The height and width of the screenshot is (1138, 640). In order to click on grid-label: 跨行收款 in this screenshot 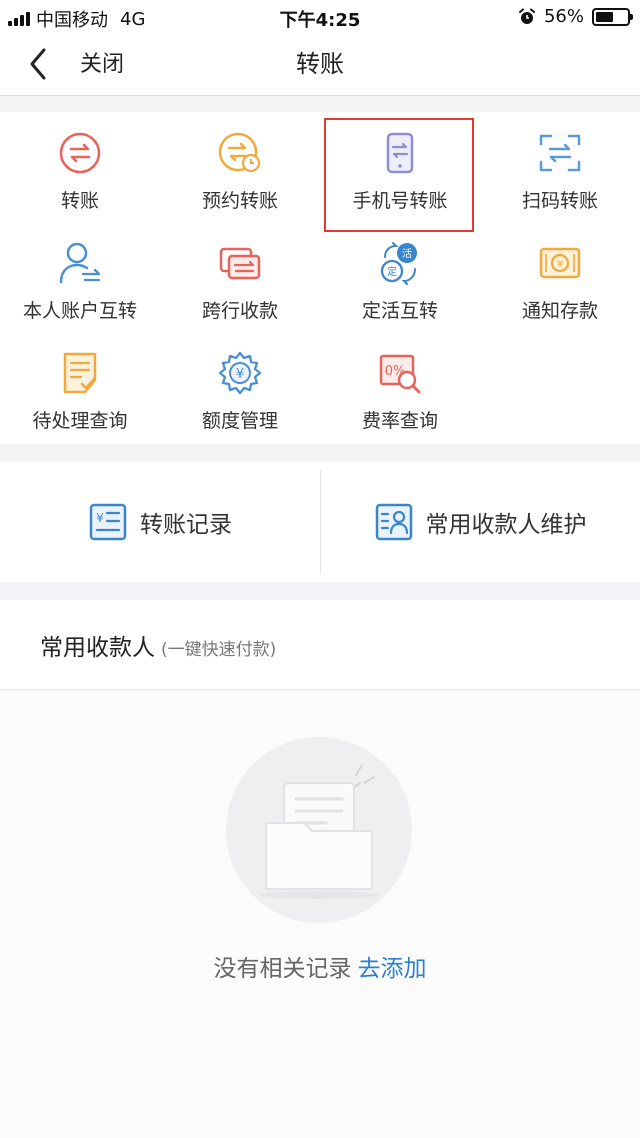, I will do `click(239, 311)`.